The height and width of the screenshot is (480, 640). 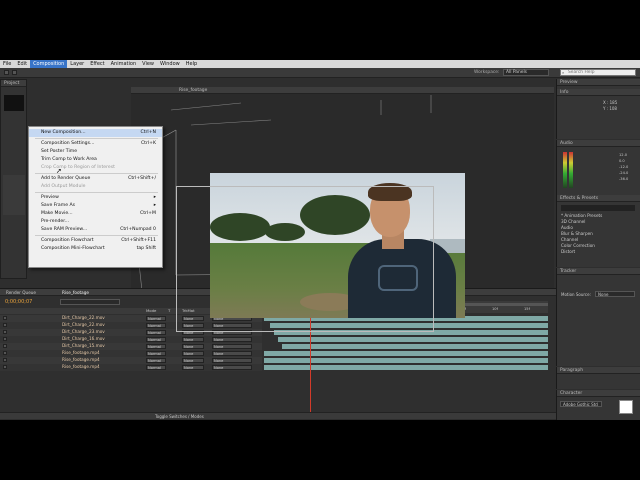 I want to click on project-file-list, so click(x=14, y=195).